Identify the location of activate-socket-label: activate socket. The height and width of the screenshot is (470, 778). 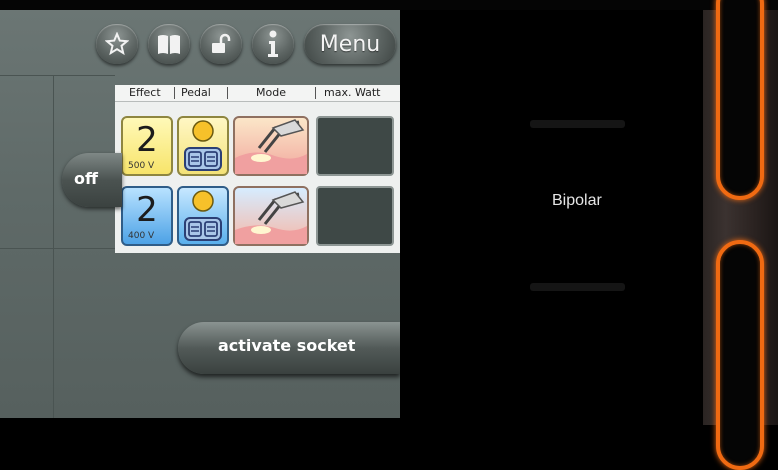
(287, 345).